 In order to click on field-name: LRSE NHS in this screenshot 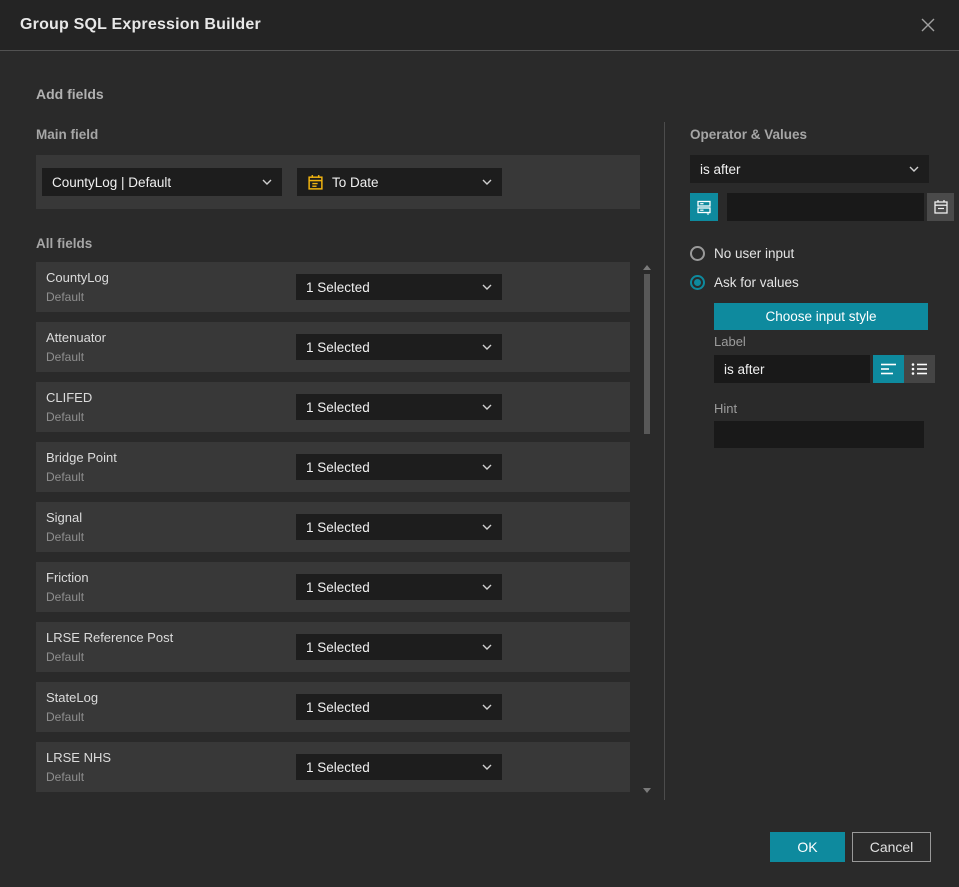, I will do `click(79, 757)`.